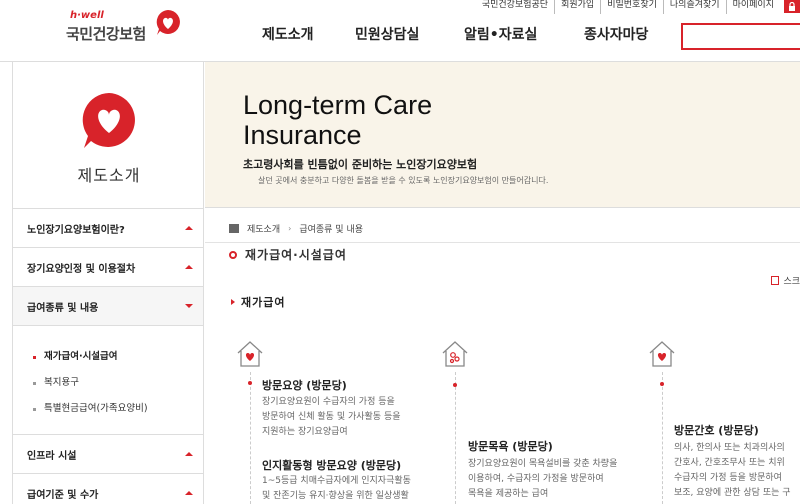  I want to click on service-desc-line: 간호사, 간호조무사 또는 치위, so click(729, 463).